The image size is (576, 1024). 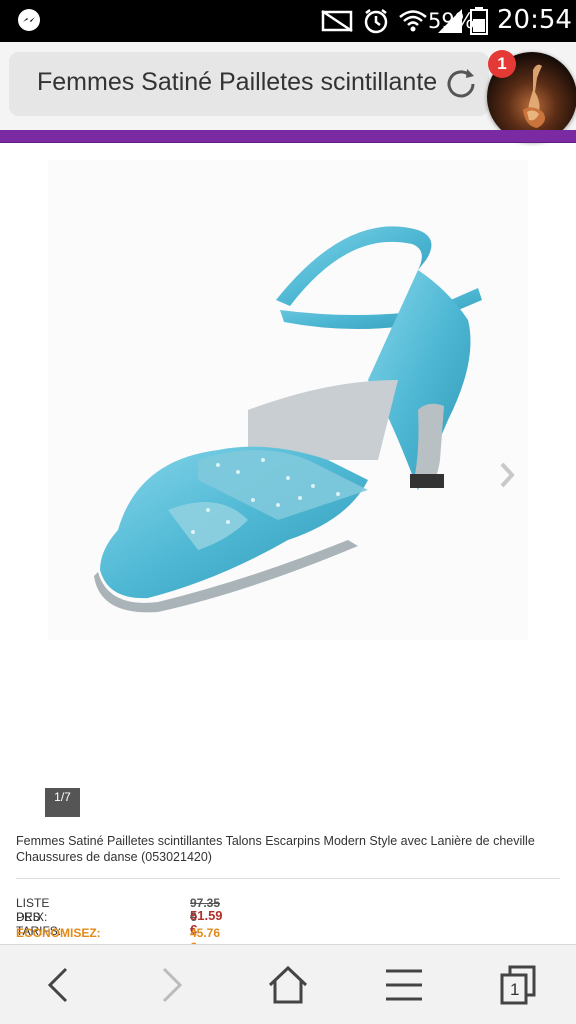 What do you see at coordinates (288, 136) in the screenshot?
I see `site-header-strip` at bounding box center [288, 136].